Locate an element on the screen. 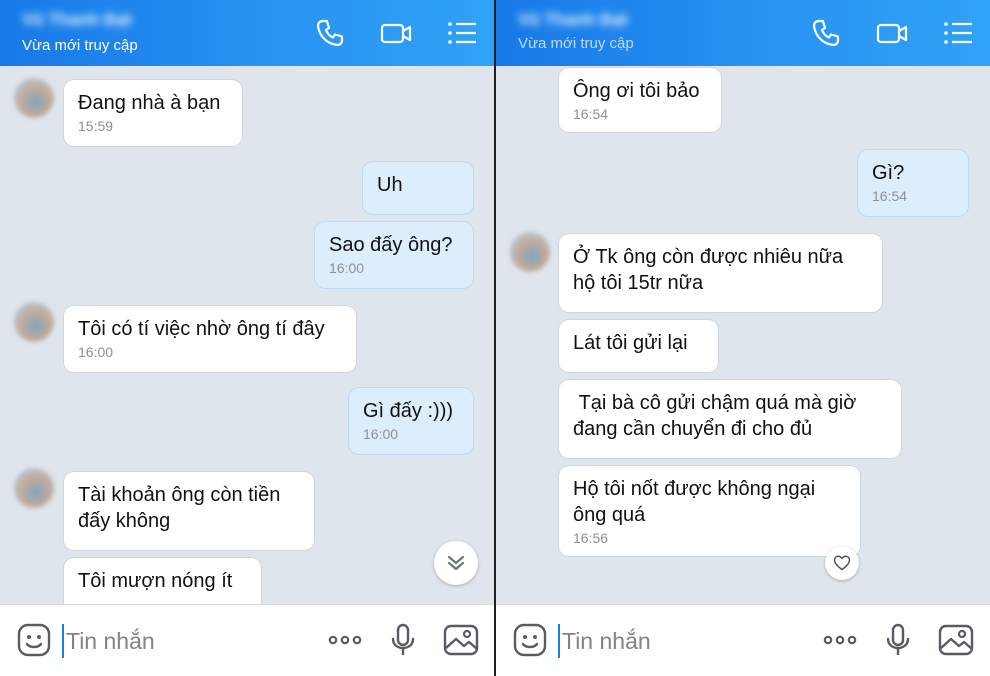 The height and width of the screenshot is (676, 990). scroll-down-button is located at coordinates (456, 563).